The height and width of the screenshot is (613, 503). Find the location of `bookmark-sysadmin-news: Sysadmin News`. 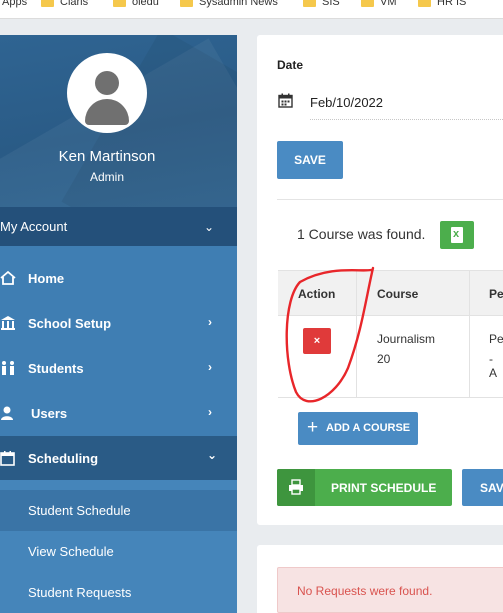

bookmark-sysadmin-news: Sysadmin News is located at coordinates (229, 4).